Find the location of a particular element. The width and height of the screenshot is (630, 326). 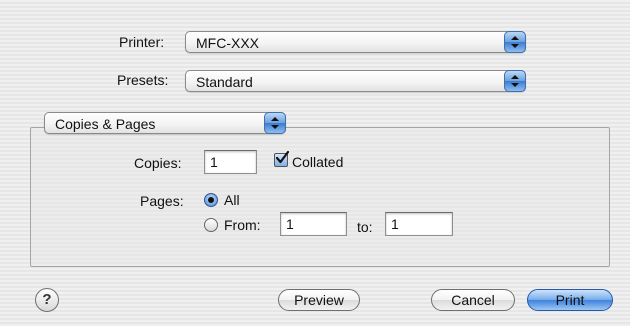

cancel-button: Cancel is located at coordinates (473, 300).